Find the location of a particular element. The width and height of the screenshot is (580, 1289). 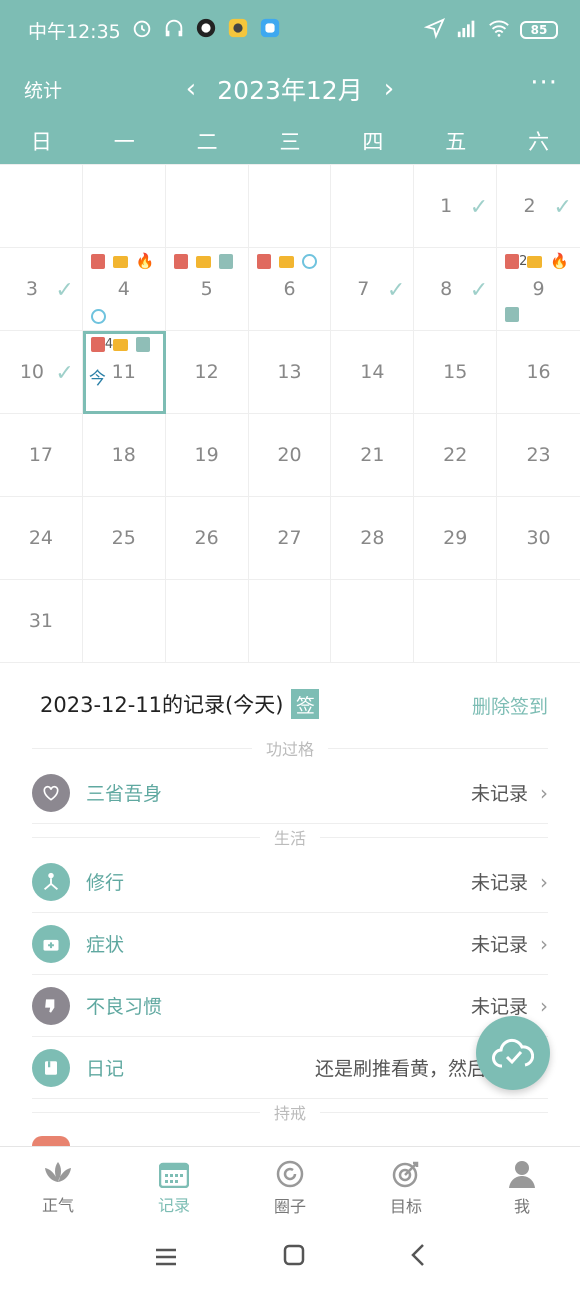

book-icon is located at coordinates (180, 261).